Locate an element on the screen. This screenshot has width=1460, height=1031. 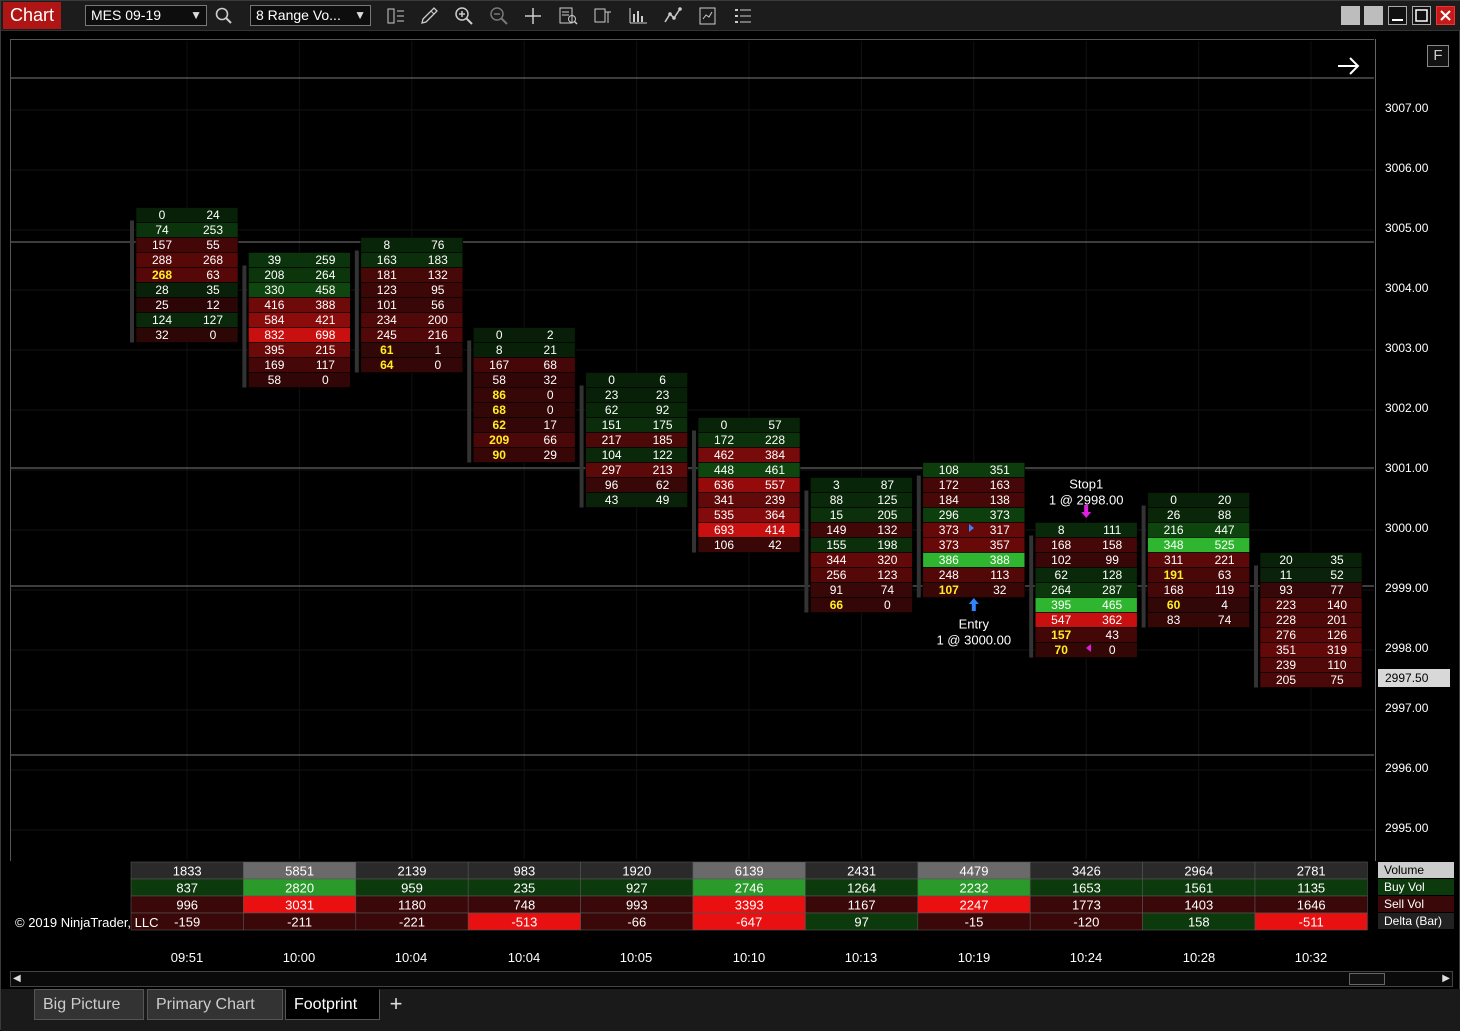
scrollbar-thumb is located at coordinates (1367, 979).